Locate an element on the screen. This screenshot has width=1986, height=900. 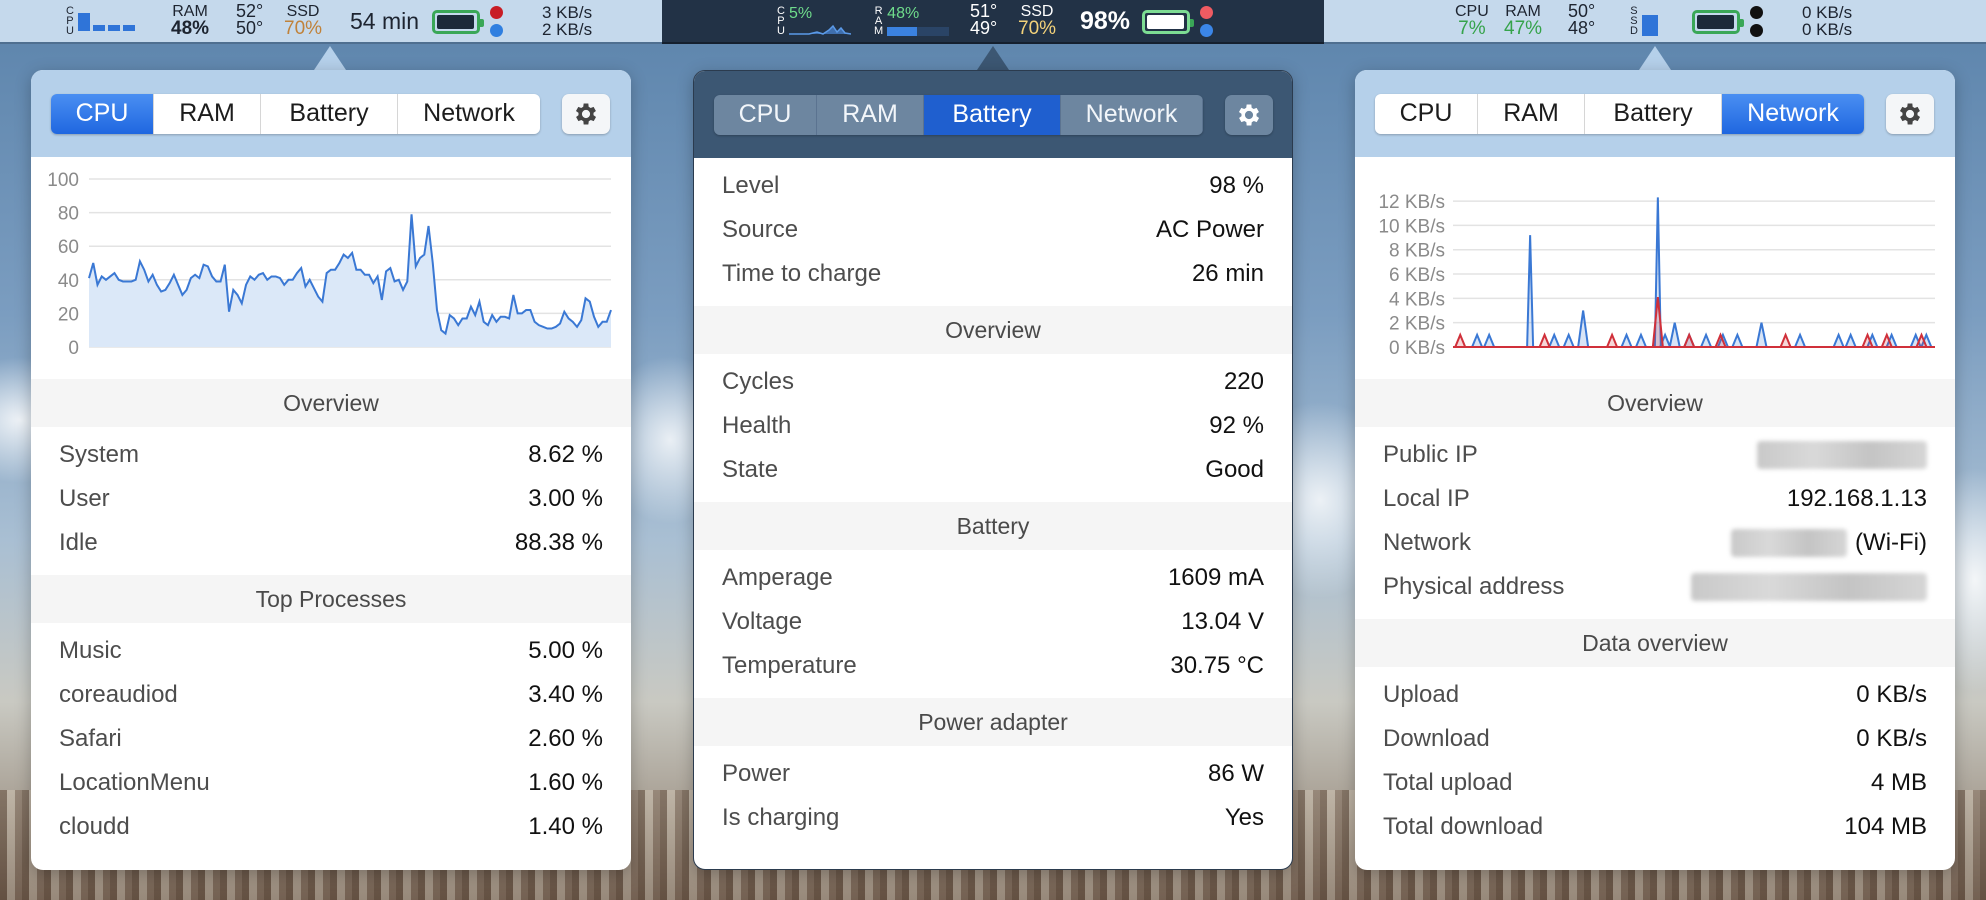
row-label: Health is located at coordinates (757, 425).